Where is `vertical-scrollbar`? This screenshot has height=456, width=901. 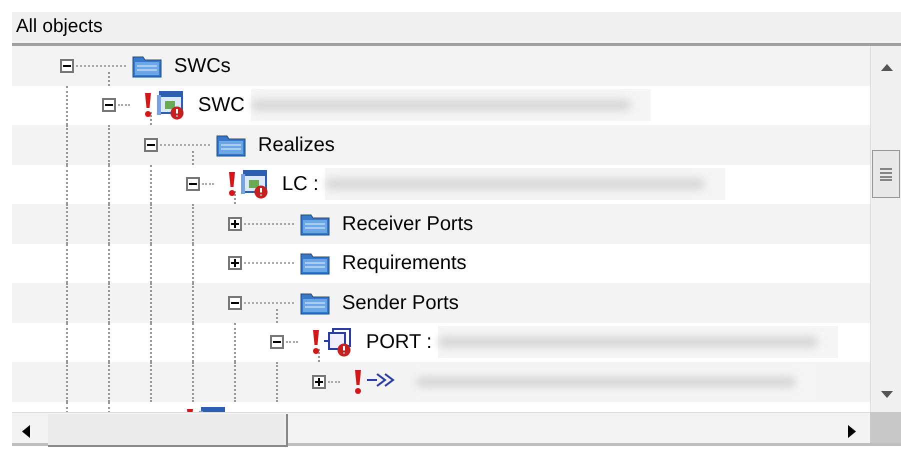
vertical-scrollbar is located at coordinates (885, 229).